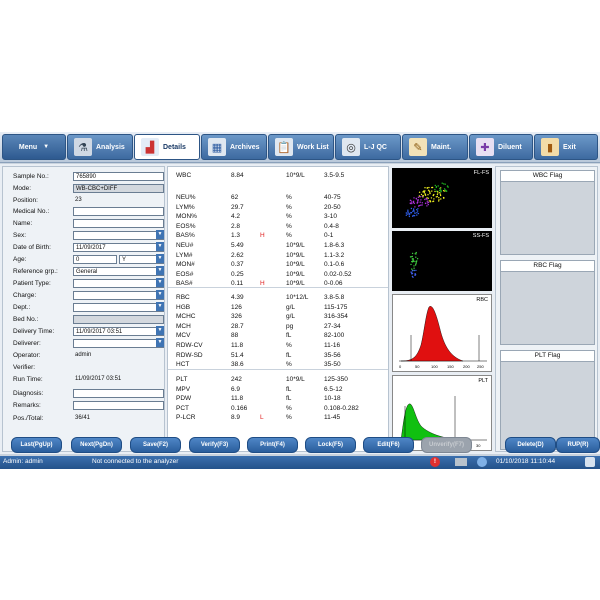  I want to click on result-name: RBC, so click(183, 297).